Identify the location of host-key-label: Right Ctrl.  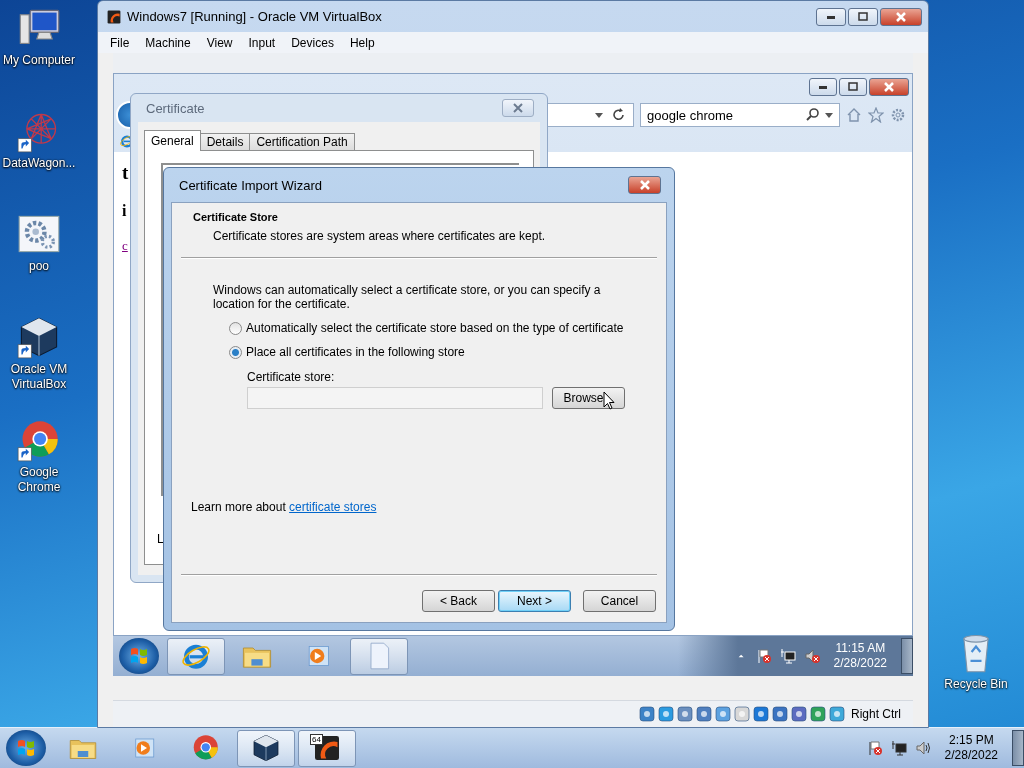
(876, 714).